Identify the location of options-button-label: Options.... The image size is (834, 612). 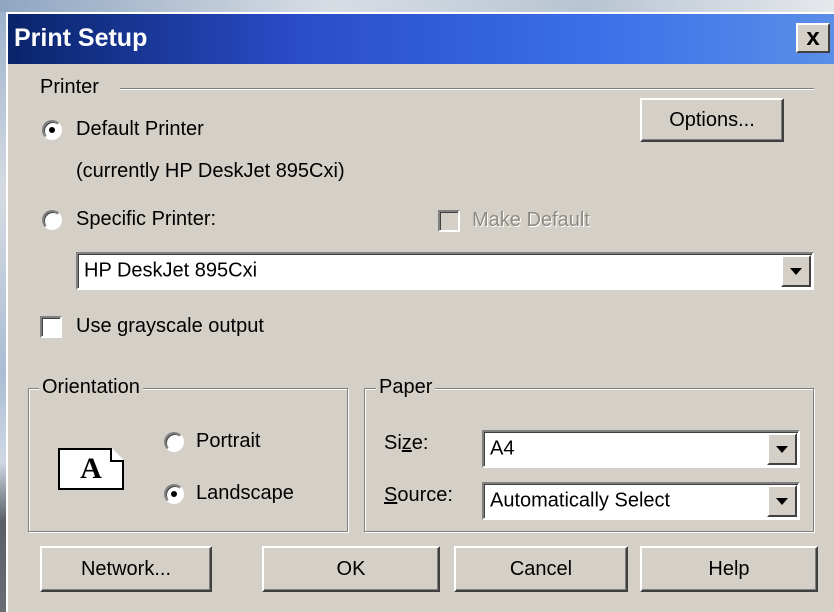
(712, 119).